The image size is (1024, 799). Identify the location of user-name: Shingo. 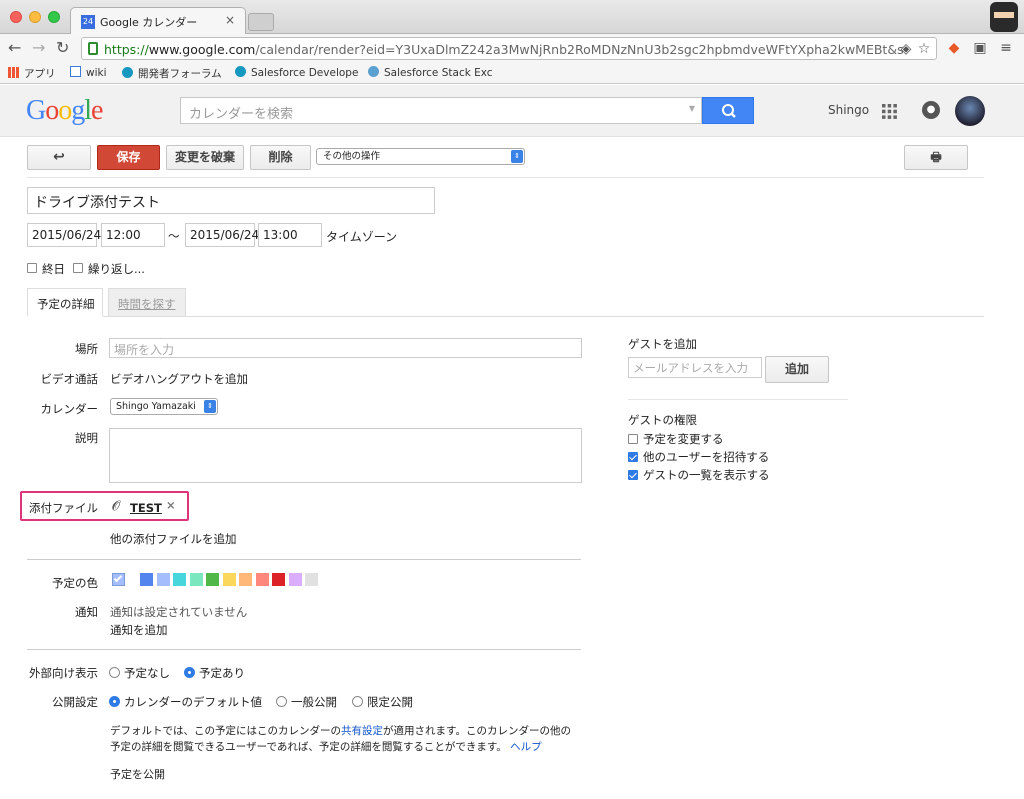
(848, 110).